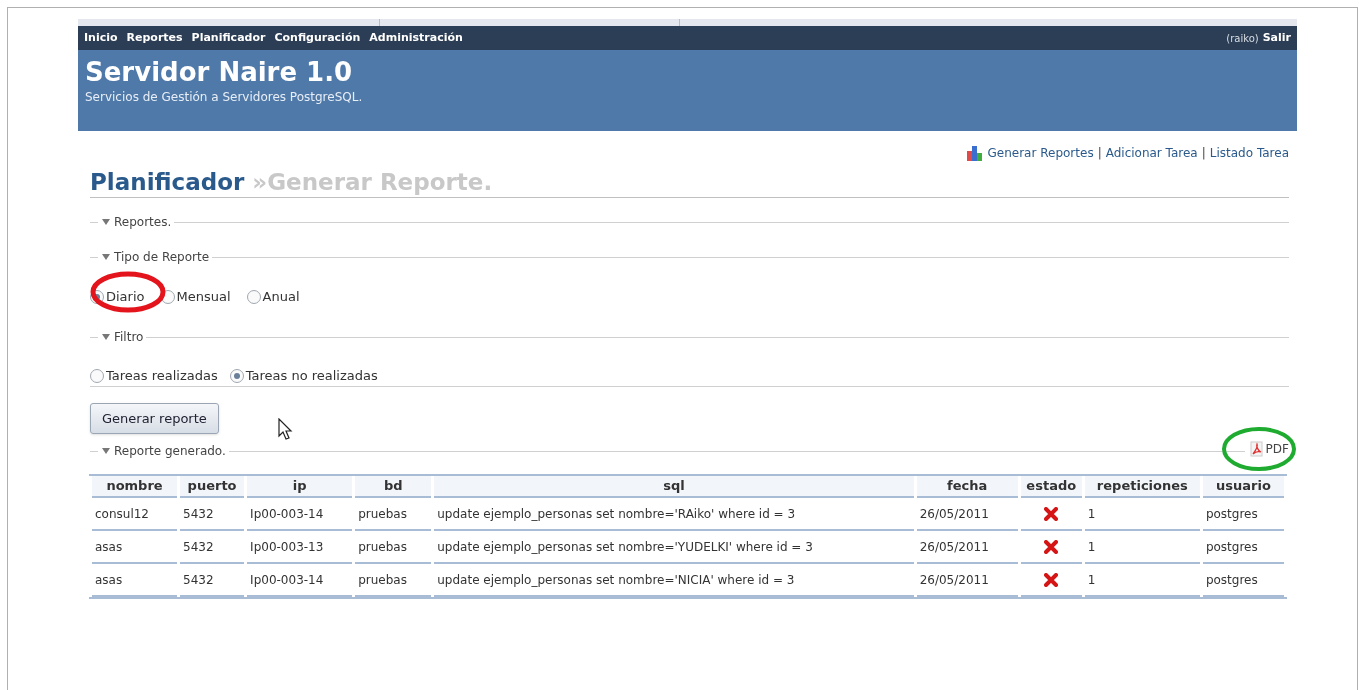  I want to click on column-header: fecha, so click(967, 487).